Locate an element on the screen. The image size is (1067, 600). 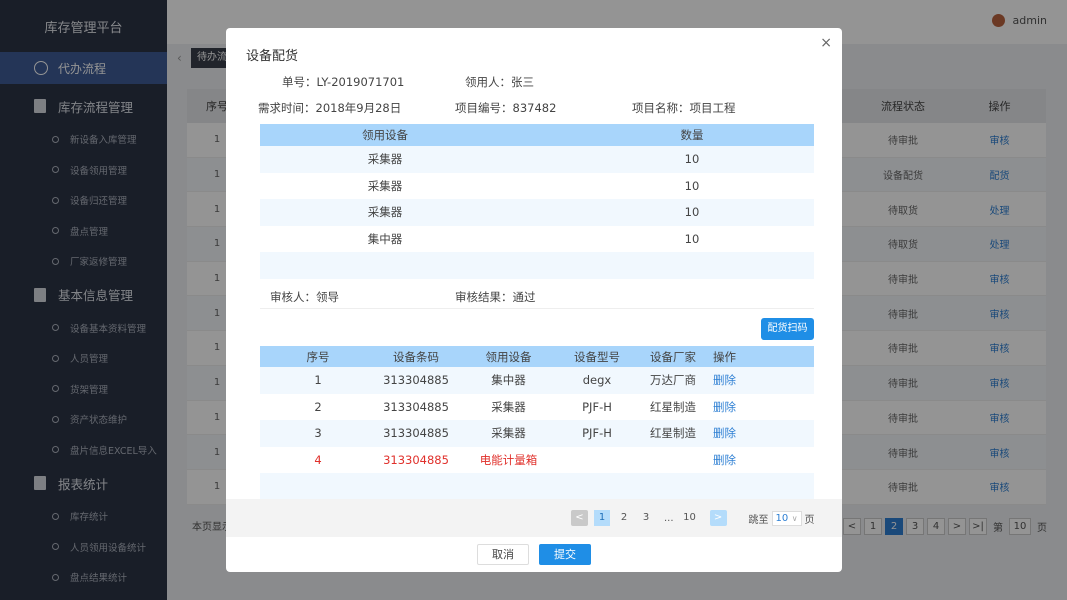
pager-page: 2 is located at coordinates (624, 518).